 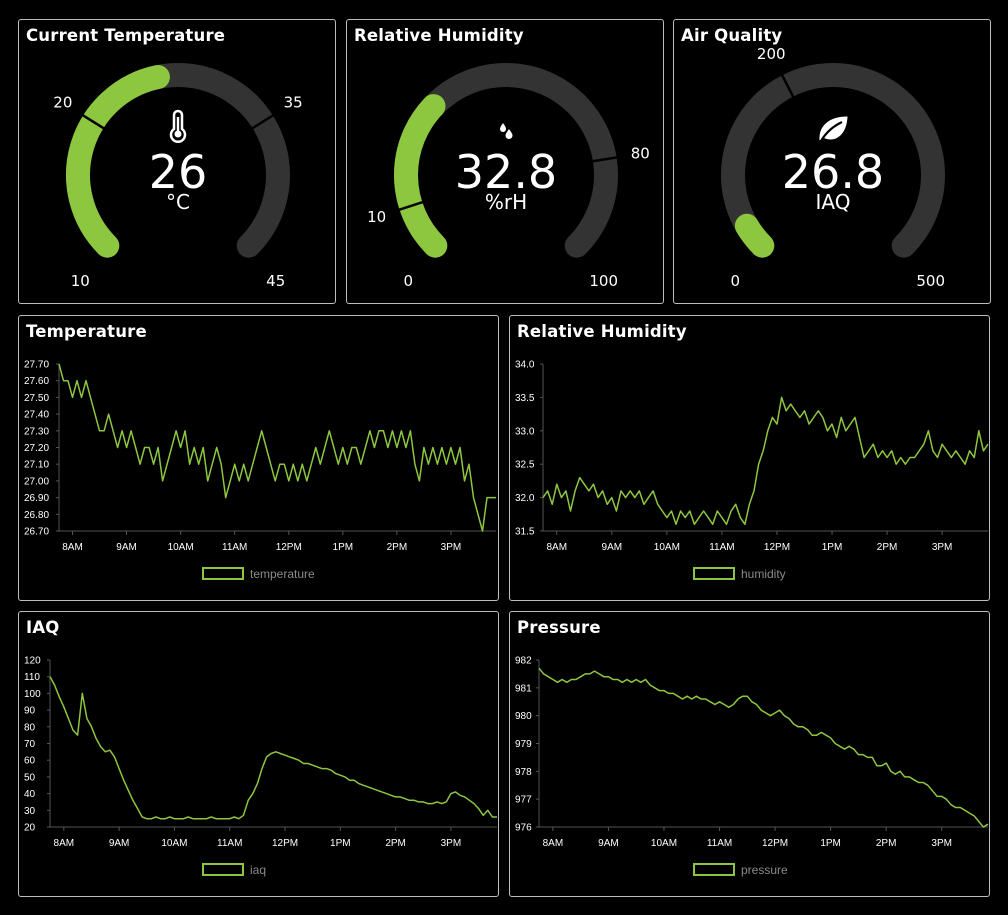 I want to click on y-tick-label: 978, so click(x=523, y=772).